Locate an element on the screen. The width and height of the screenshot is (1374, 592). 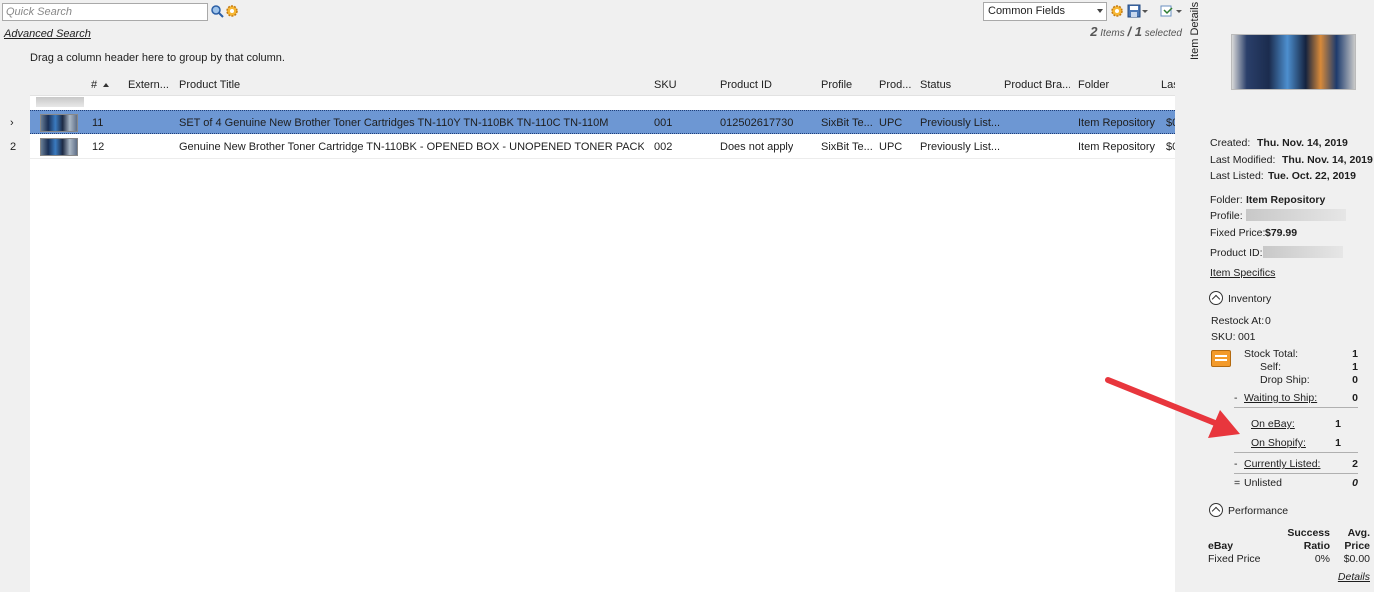
modified-label: Last Modified: is located at coordinates (1243, 160).